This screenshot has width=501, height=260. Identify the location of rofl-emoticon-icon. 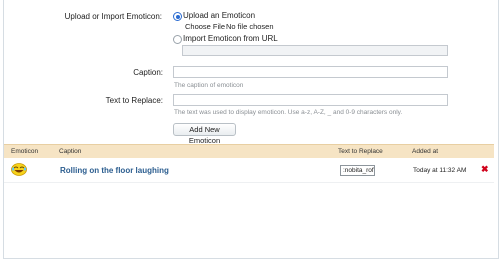
(19, 169).